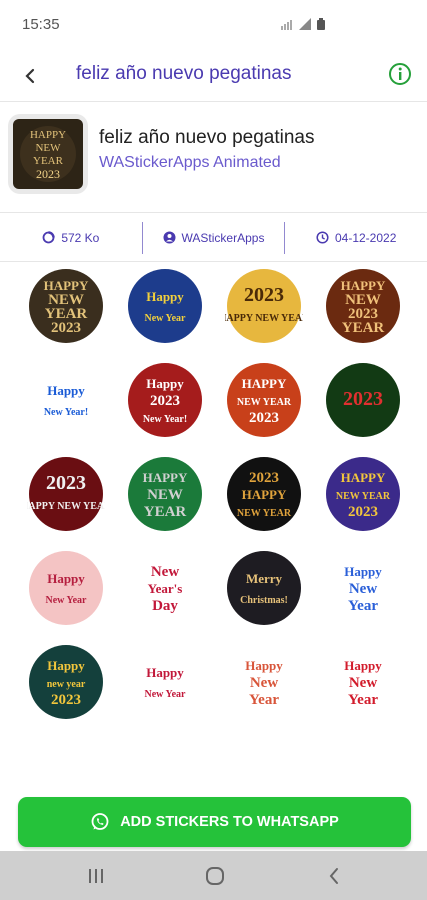 Image resolution: width=427 pixels, height=900 pixels. I want to click on pack-thumbnail-image: HAPPY NEW YEAR 2023, so click(48, 154).